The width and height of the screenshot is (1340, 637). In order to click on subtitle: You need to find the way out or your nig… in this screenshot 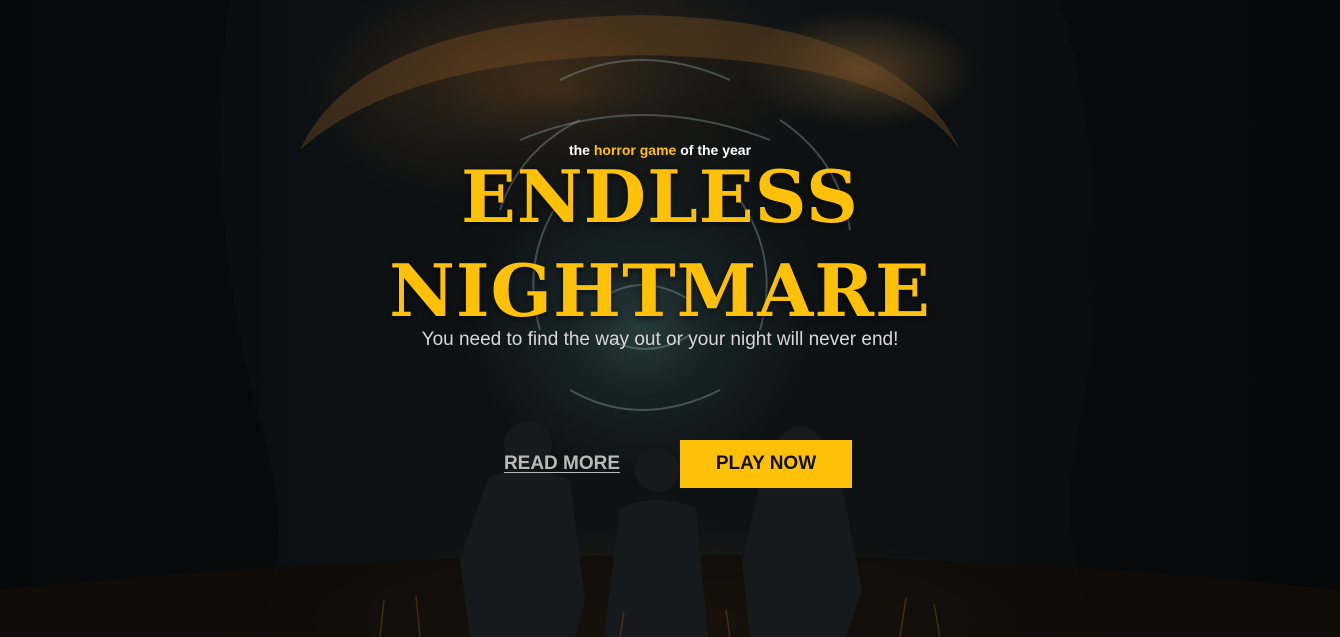, I will do `click(660, 339)`.